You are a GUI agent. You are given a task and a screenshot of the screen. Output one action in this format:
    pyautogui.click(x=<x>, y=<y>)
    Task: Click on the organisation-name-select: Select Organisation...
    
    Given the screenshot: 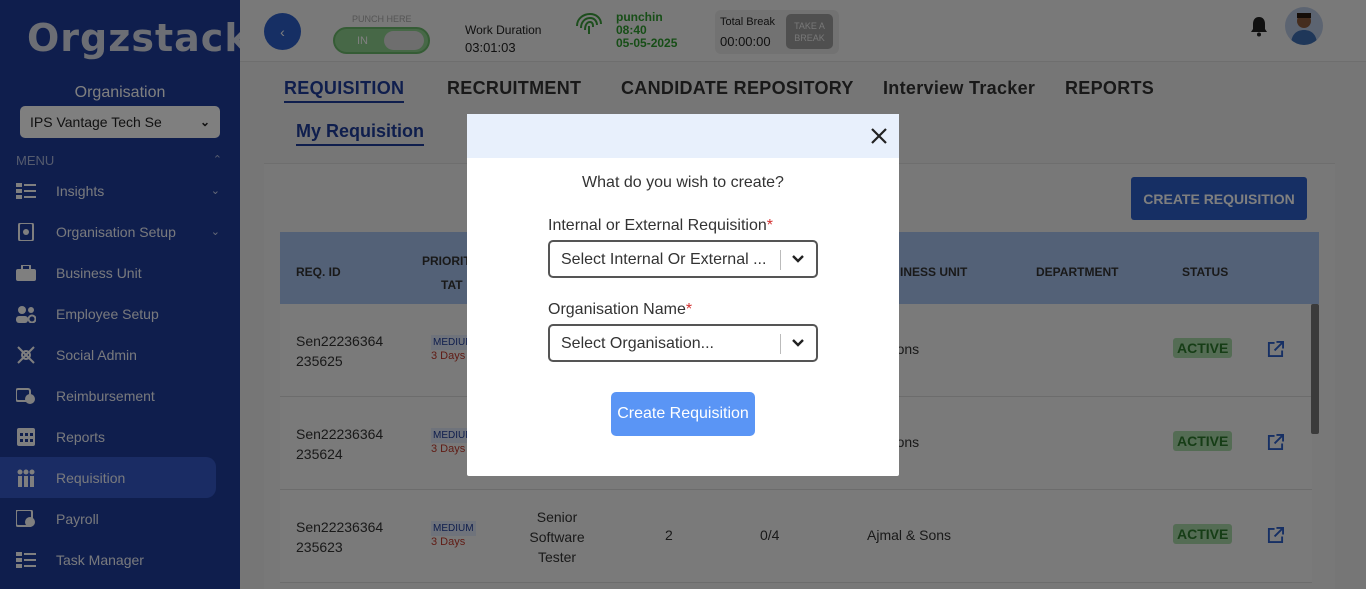 What is the action you would take?
    pyautogui.click(x=683, y=343)
    